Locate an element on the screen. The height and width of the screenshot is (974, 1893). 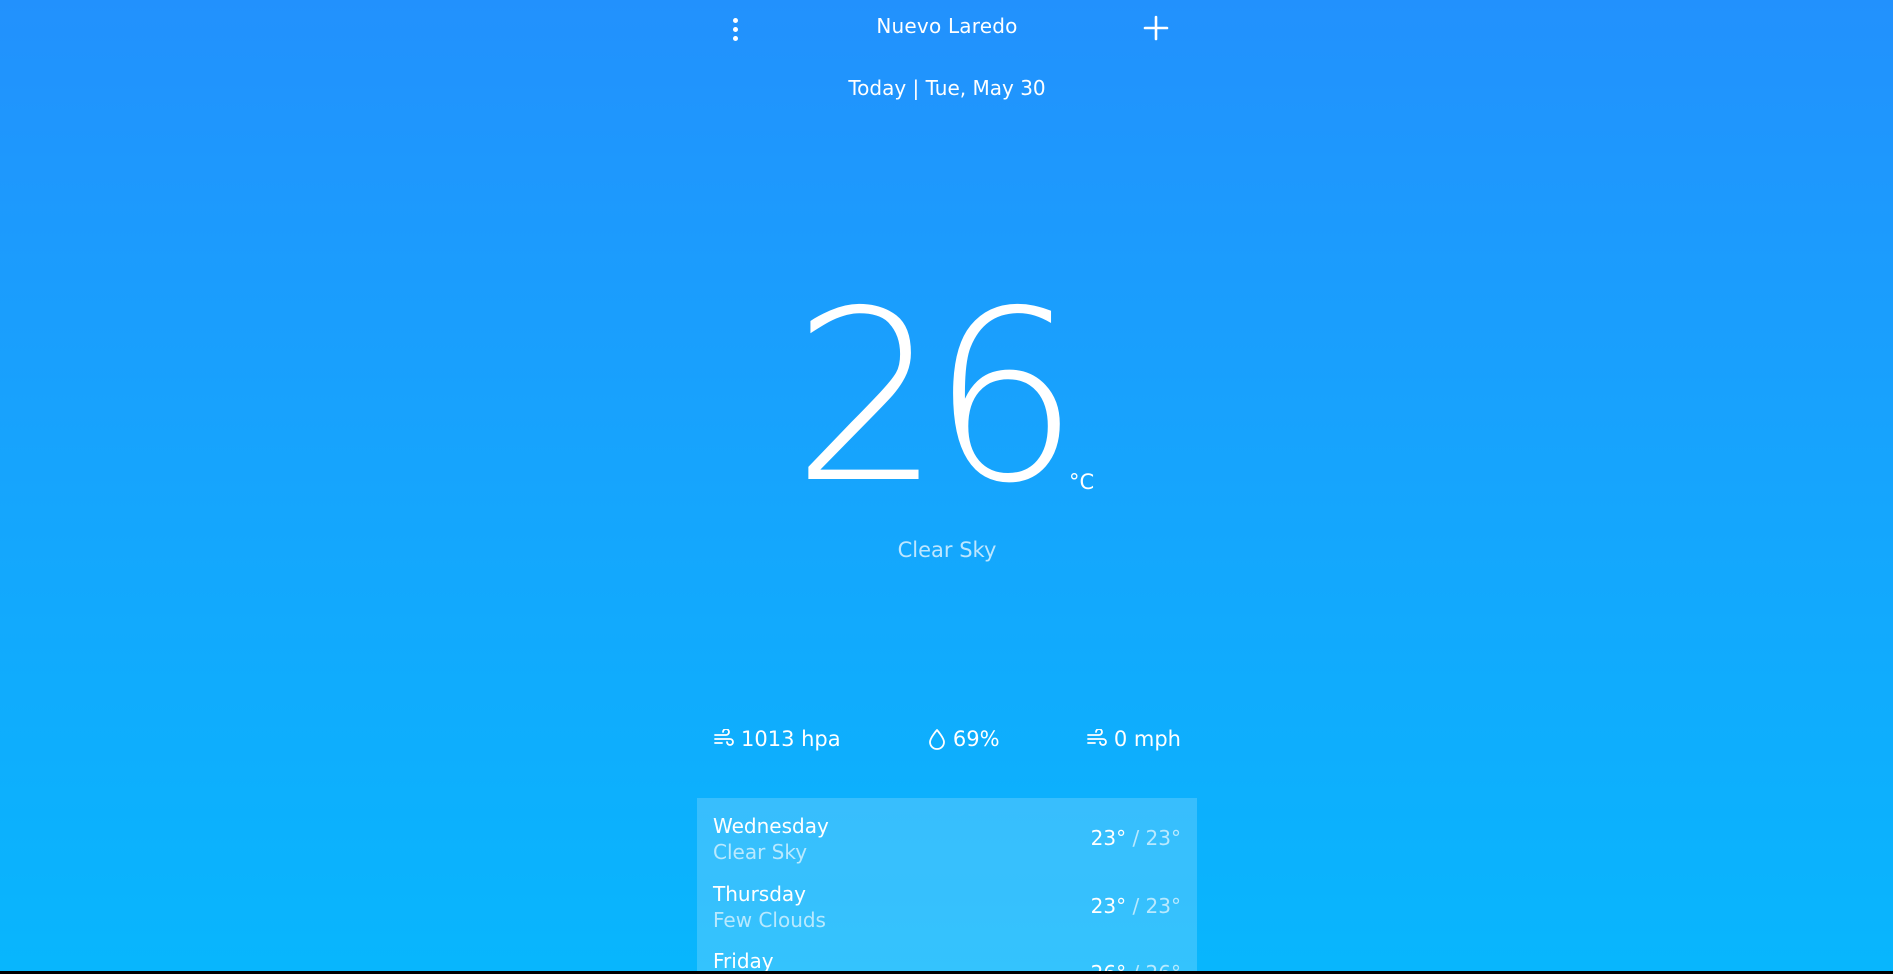
stat-value: 69% is located at coordinates (976, 739).